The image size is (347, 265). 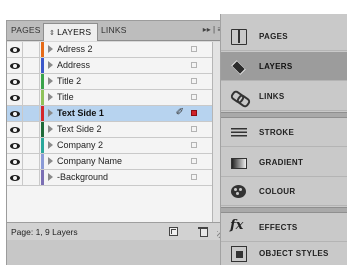 I want to click on dock-item-gradient: GRADIENT, so click(x=284, y=162).